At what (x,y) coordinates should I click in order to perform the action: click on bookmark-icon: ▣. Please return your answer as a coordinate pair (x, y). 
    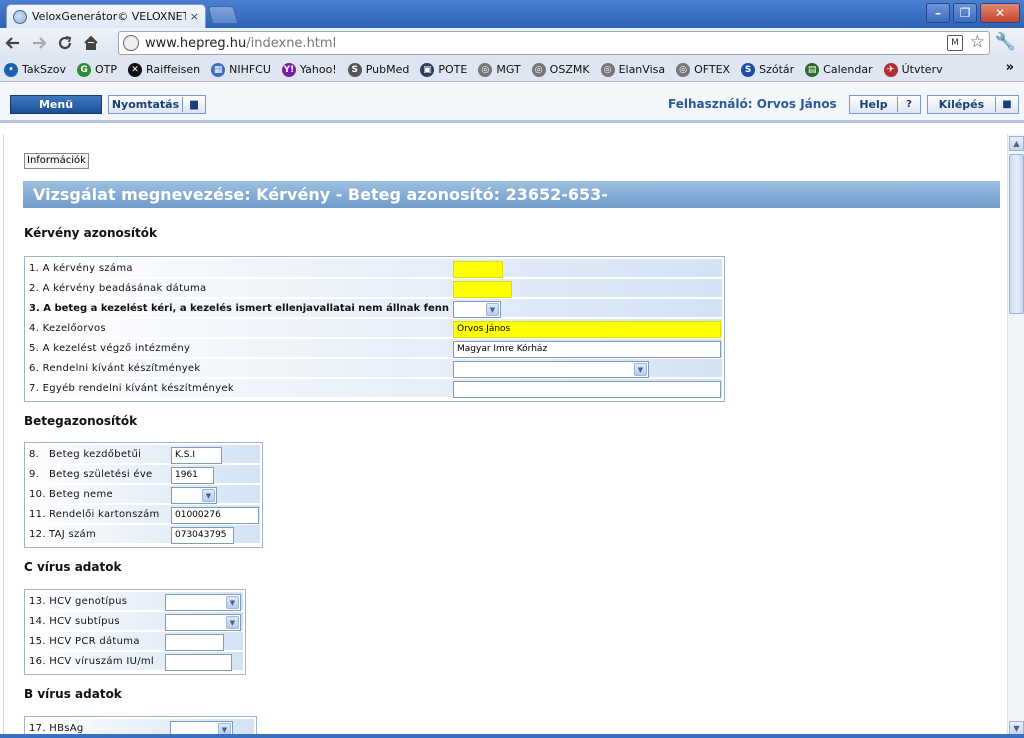
    Looking at the image, I should click on (427, 69).